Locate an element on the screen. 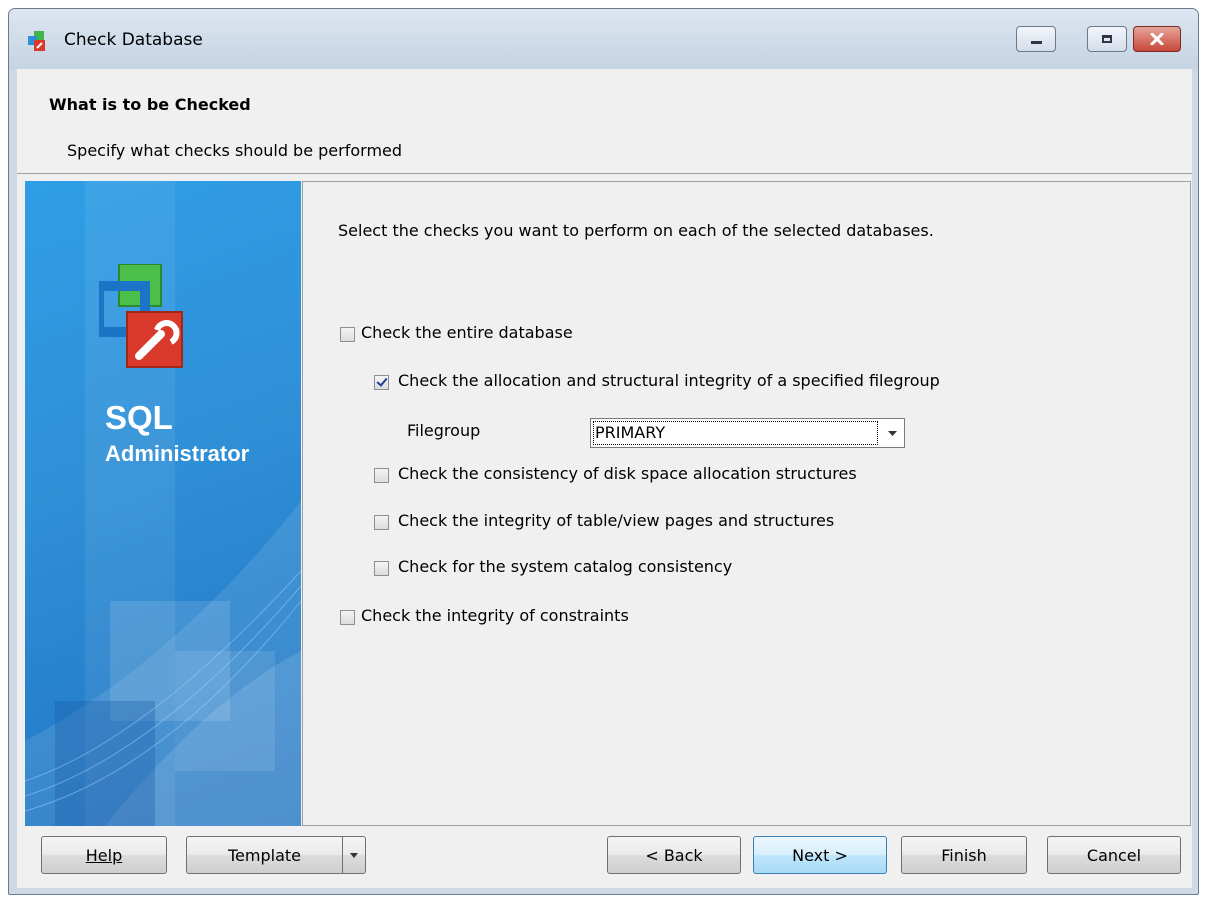 Image resolution: width=1207 pixels, height=903 pixels. filegroup-select: PRIMARY is located at coordinates (747, 433).